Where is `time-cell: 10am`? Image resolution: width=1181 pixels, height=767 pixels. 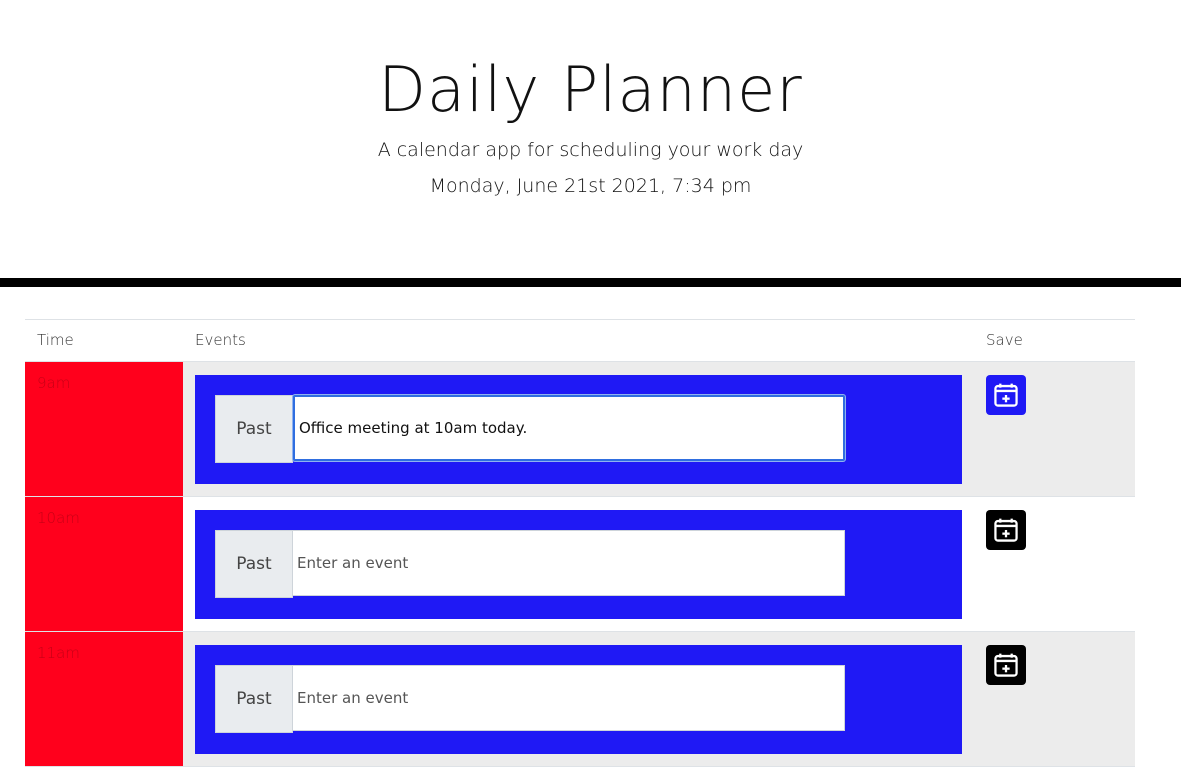
time-cell: 10am is located at coordinates (104, 564).